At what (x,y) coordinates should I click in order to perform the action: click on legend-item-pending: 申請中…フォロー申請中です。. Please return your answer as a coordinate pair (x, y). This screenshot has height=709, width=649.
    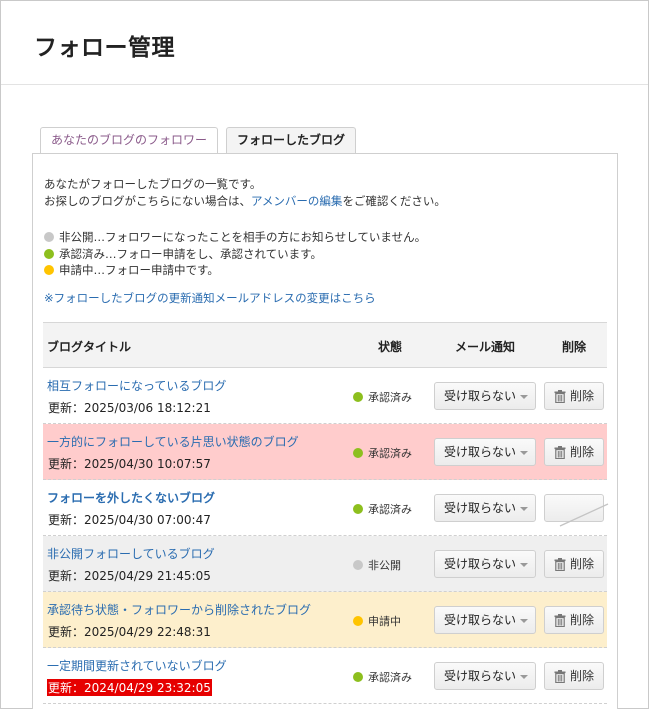
    Looking at the image, I should click on (235, 270).